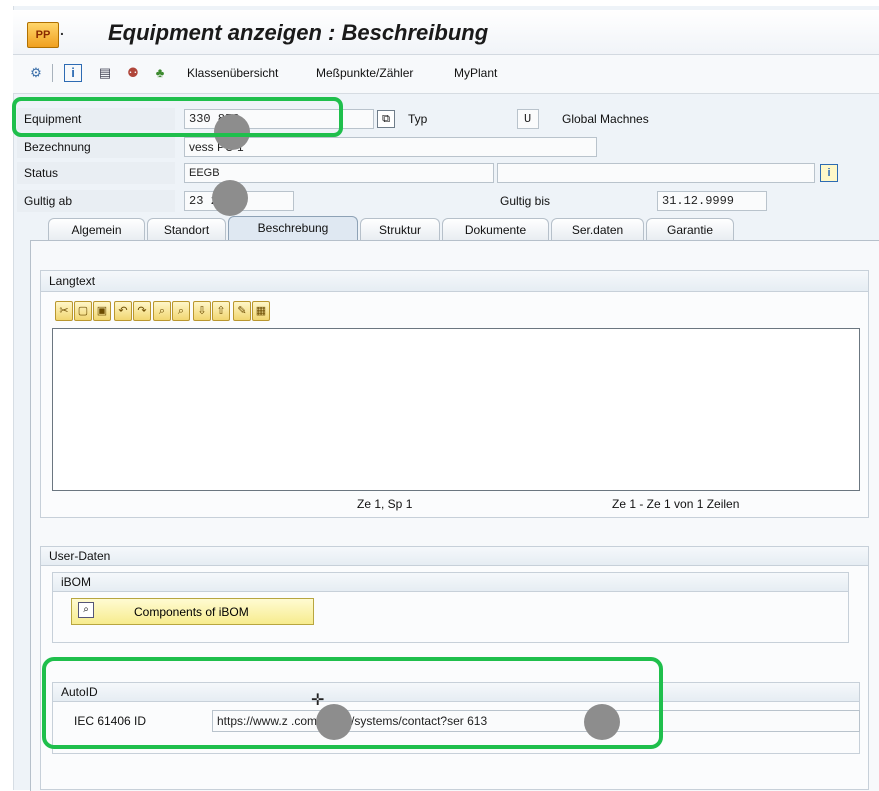 The image size is (879, 791). I want to click on langtext-group-title: Langtext, so click(454, 281).